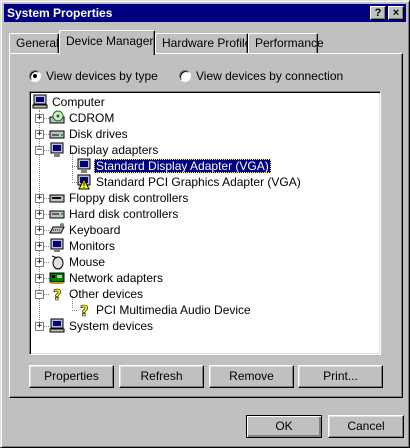 Image resolution: width=410 pixels, height=448 pixels. Describe the element at coordinates (206, 43) in the screenshot. I see `tab-hardware-profiles: Hardware Profiles` at that location.